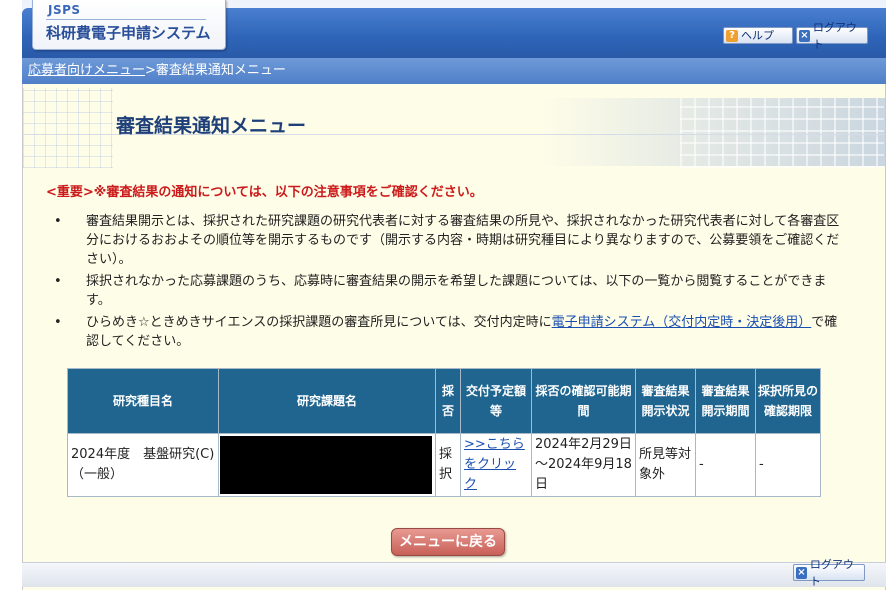 The width and height of the screenshot is (887, 603). Describe the element at coordinates (448, 401) in the screenshot. I see `col-adopt: 採否` at that location.